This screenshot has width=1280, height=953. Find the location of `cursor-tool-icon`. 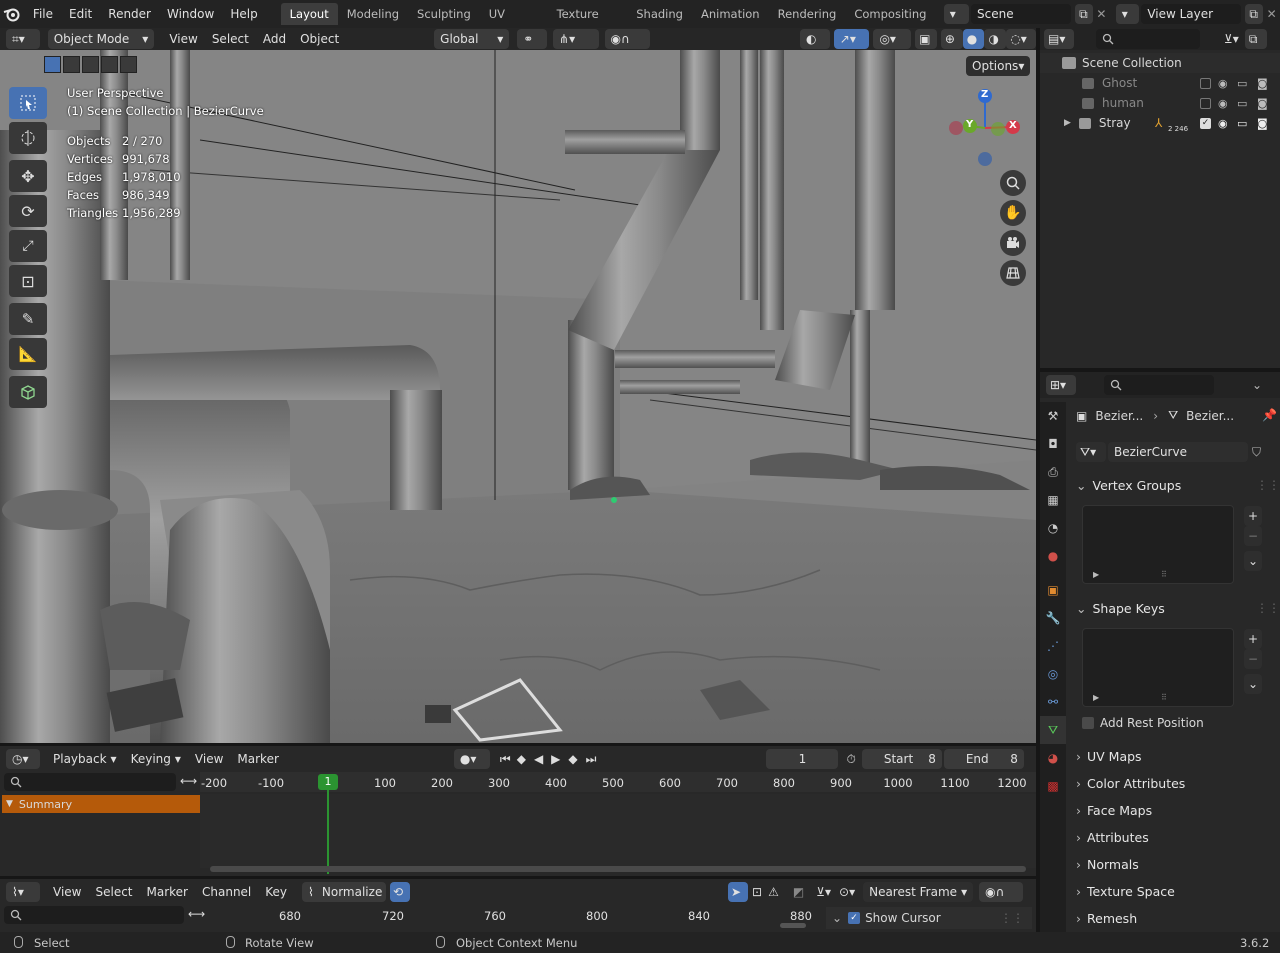

cursor-tool-icon is located at coordinates (28, 138).